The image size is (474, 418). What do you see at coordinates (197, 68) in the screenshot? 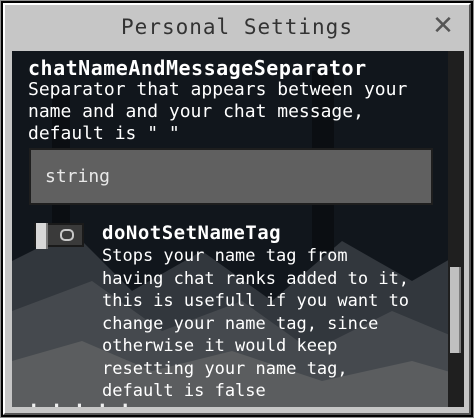
I see `setting-title-separator: chatNameAndMessageSeparator` at bounding box center [197, 68].